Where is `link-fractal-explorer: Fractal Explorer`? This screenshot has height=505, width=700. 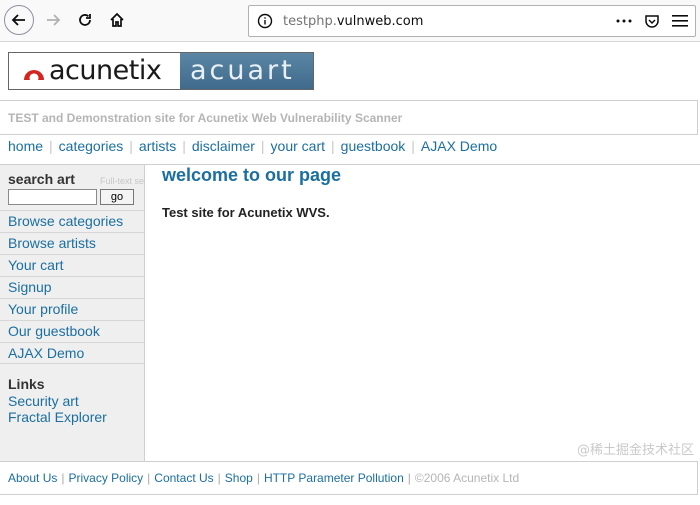
link-fractal-explorer: Fractal Explorer is located at coordinates (57, 417).